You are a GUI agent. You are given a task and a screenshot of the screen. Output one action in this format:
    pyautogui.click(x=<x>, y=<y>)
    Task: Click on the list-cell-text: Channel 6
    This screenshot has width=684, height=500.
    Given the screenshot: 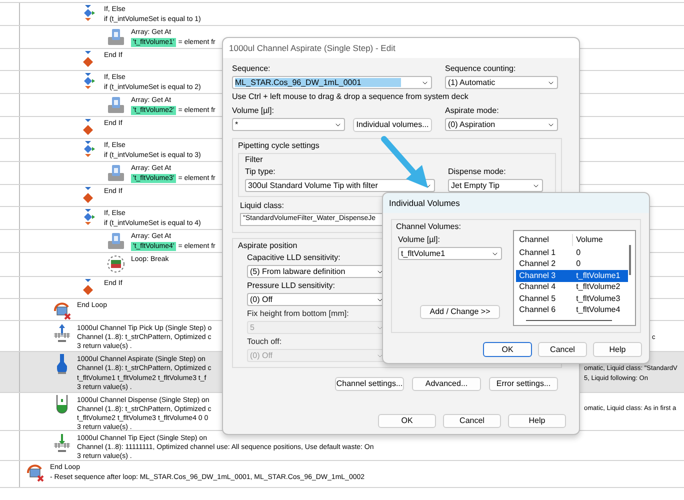 What is the action you would take?
    pyautogui.click(x=537, y=310)
    